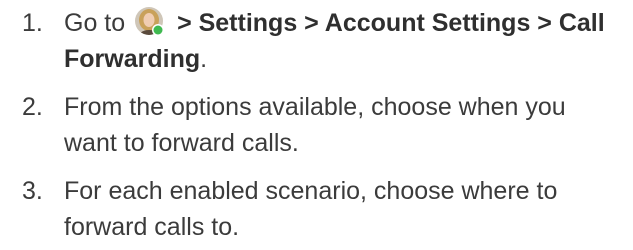 The width and height of the screenshot is (633, 250). What do you see at coordinates (32, 107) in the screenshot?
I see `step-number: 2.` at bounding box center [32, 107].